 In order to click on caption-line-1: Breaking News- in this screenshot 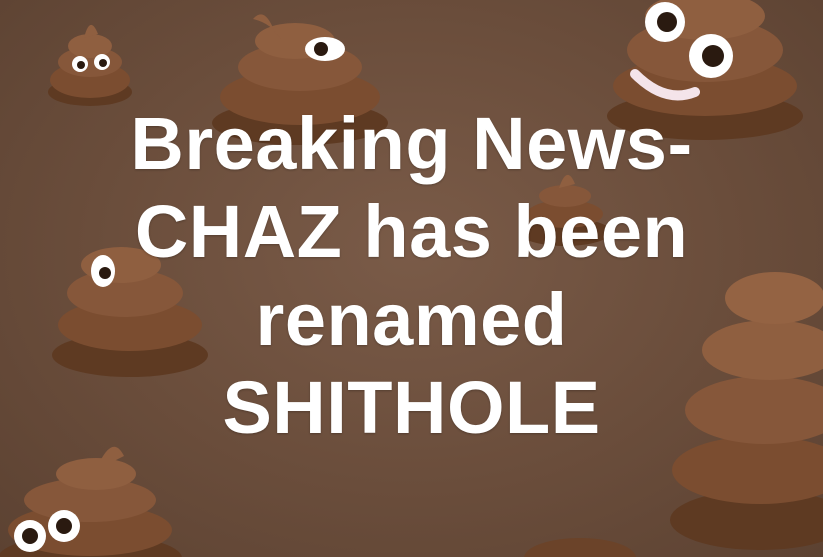, I will do `click(411, 143)`.